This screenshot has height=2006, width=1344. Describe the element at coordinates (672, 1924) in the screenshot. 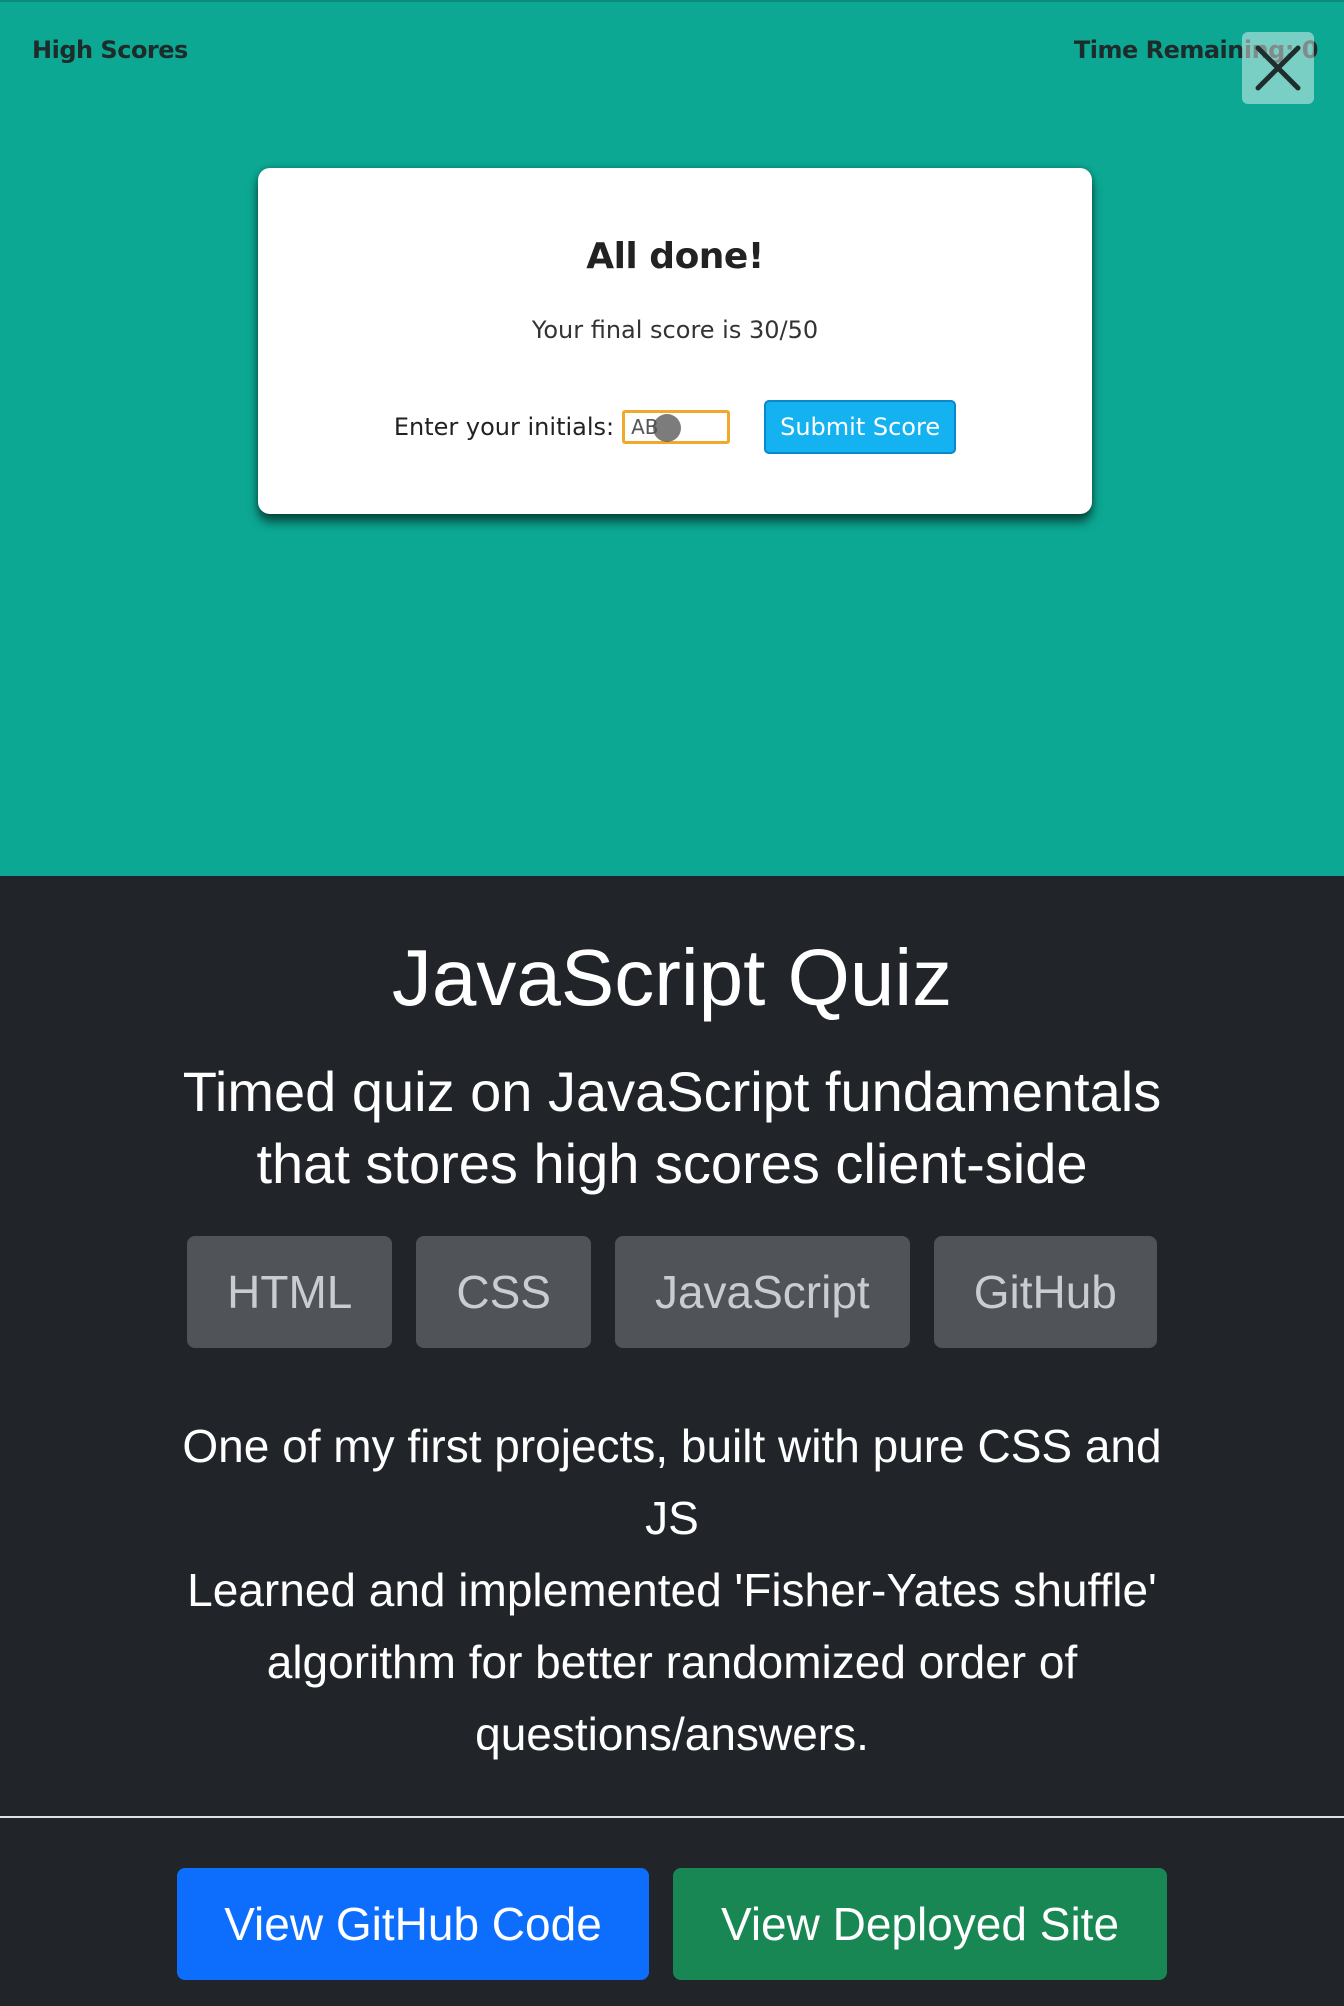

I see `action-buttons: View GitHub Code View Deployed Site` at that location.